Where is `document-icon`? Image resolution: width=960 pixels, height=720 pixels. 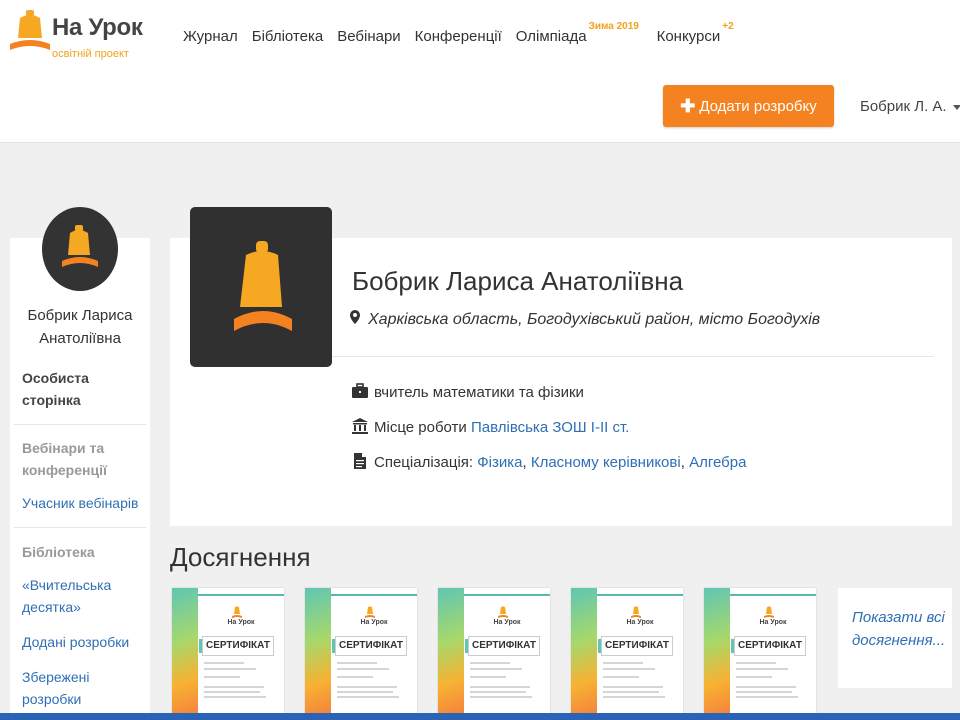 document-icon is located at coordinates (360, 461).